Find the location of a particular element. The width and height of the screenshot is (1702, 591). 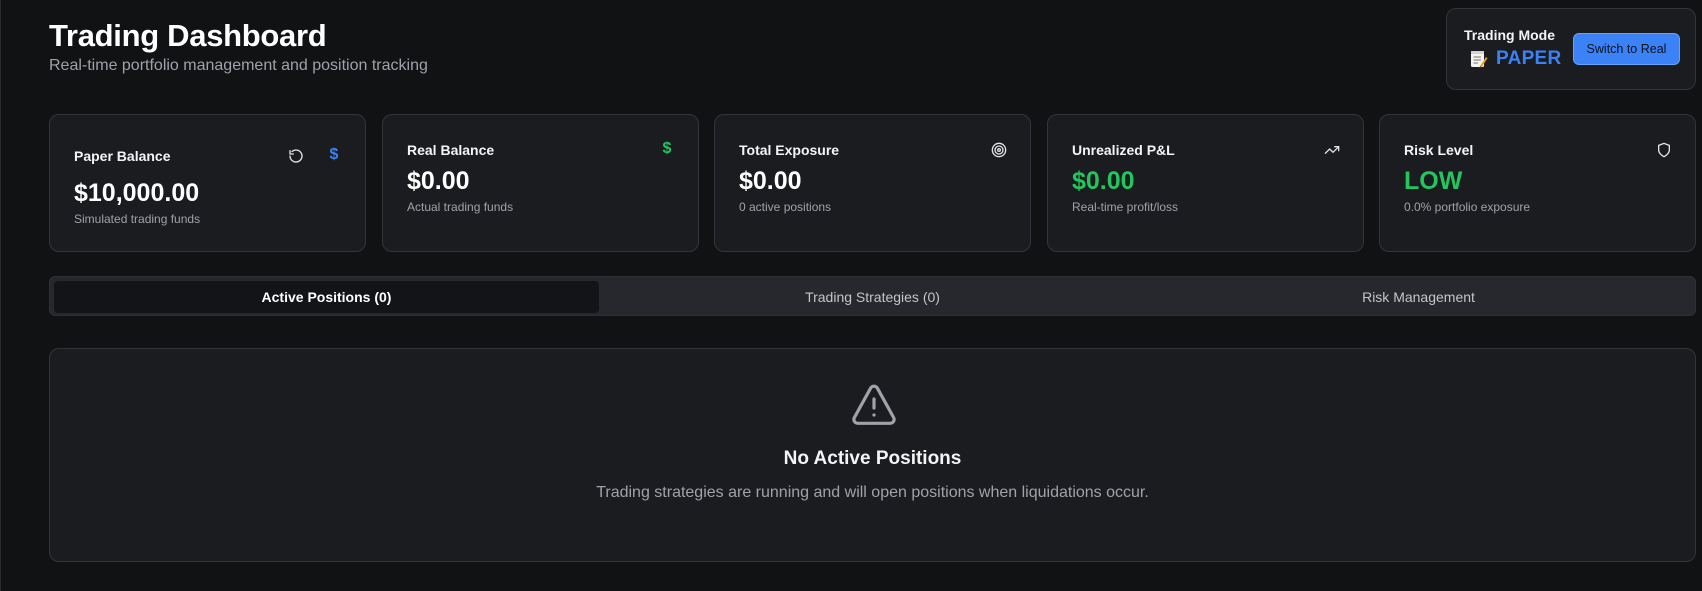

memo-icon is located at coordinates (1479, 59).